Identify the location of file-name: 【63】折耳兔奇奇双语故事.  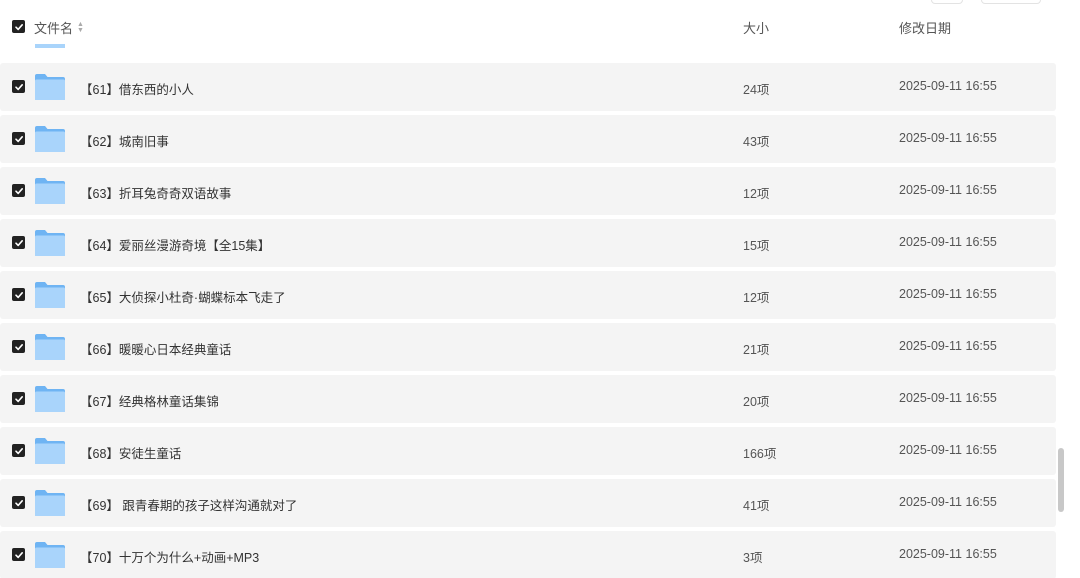
(155, 192).